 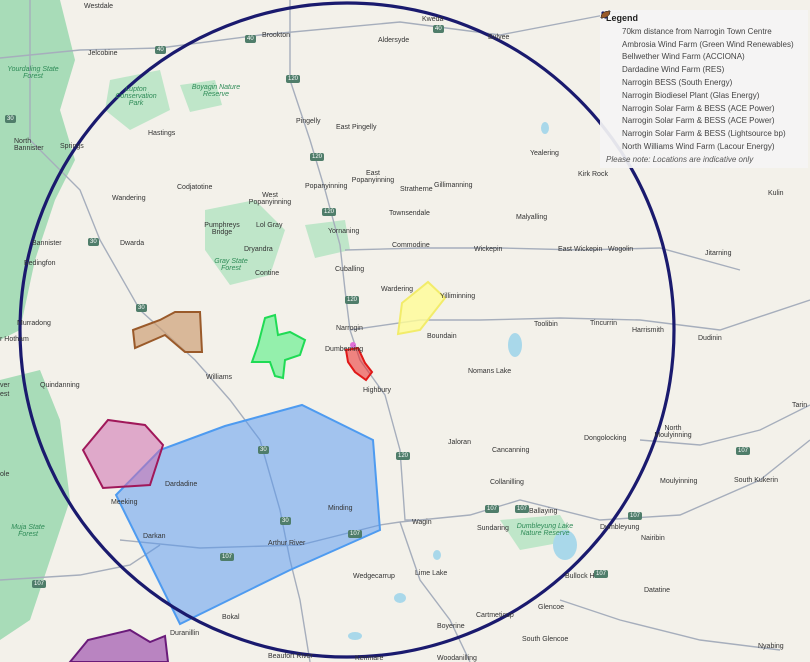 What do you see at coordinates (269, 225) in the screenshot?
I see `place-label: Lol Gray` at bounding box center [269, 225].